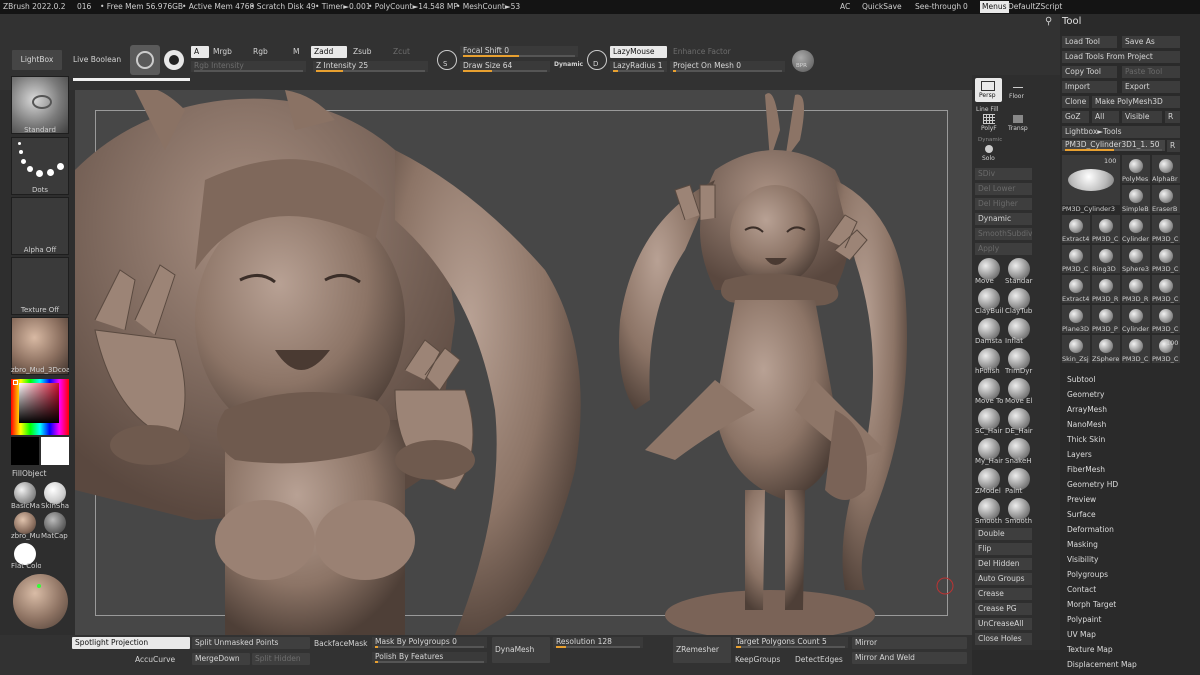 This screenshot has width=1200, height=675. What do you see at coordinates (174, 60) in the screenshot?
I see `symmetry-icon` at bounding box center [174, 60].